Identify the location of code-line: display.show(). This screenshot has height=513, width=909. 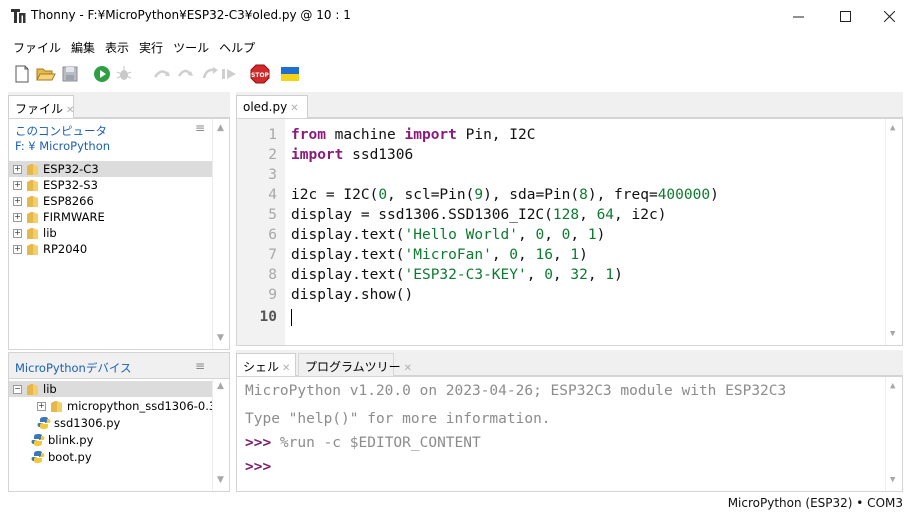
(352, 295).